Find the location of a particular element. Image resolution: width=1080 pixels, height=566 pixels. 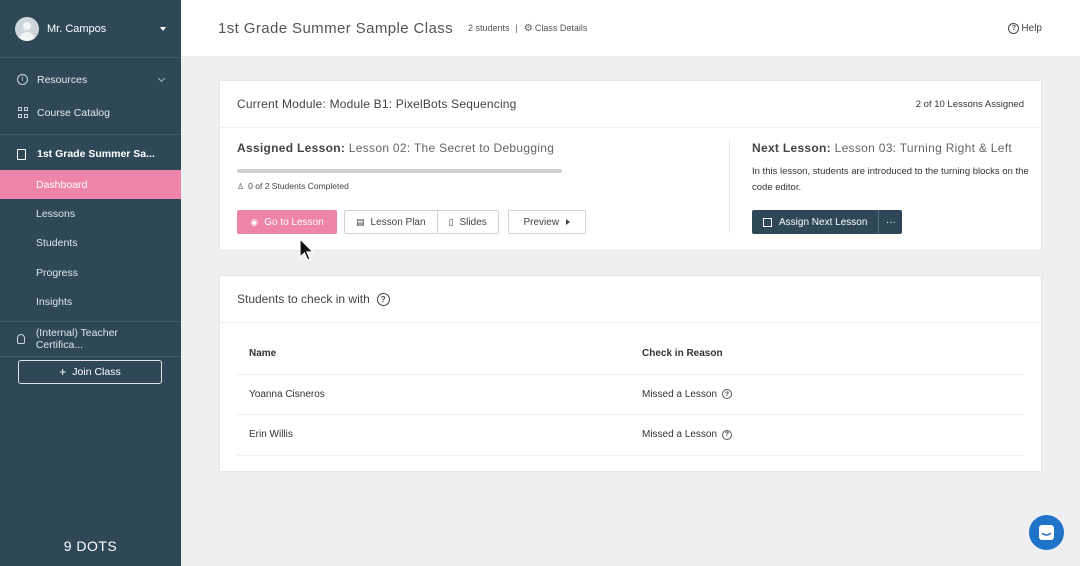

brand-logo: 9 DOTS is located at coordinates (90, 546).